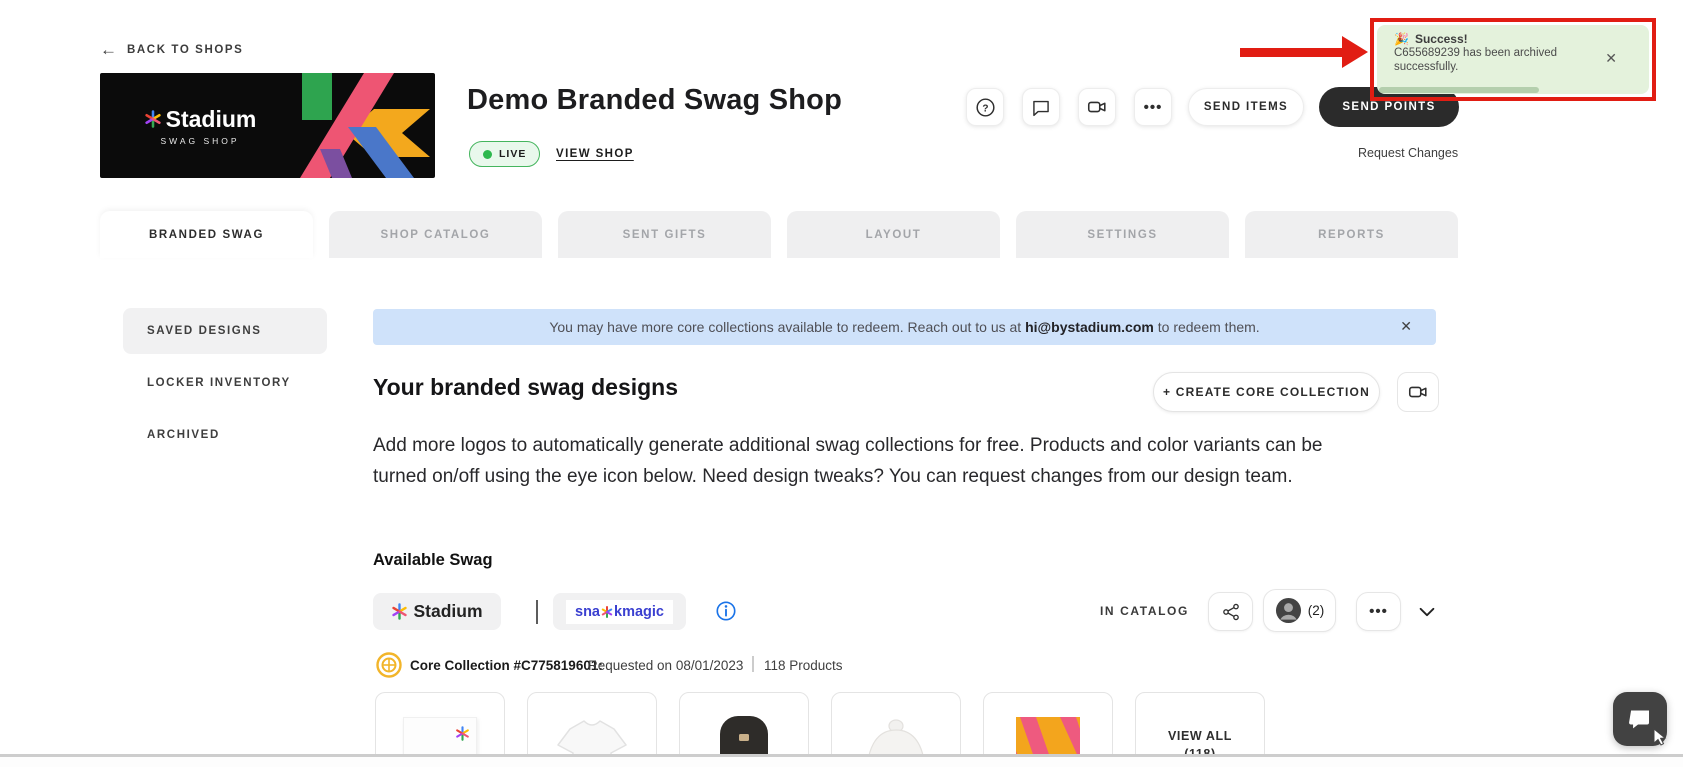  What do you see at coordinates (893, 234) in the screenshot?
I see `tab-layout: LAYOUT` at bounding box center [893, 234].